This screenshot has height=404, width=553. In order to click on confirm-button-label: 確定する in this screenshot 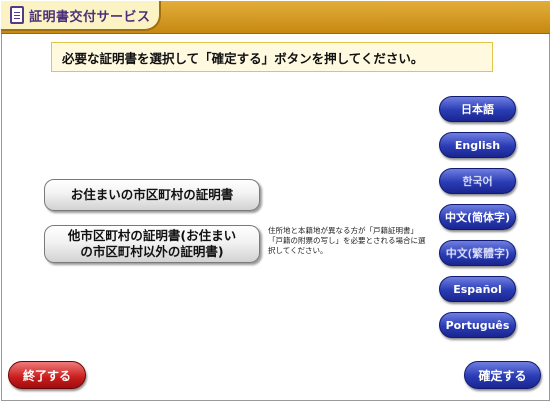, I will do `click(502, 375)`.